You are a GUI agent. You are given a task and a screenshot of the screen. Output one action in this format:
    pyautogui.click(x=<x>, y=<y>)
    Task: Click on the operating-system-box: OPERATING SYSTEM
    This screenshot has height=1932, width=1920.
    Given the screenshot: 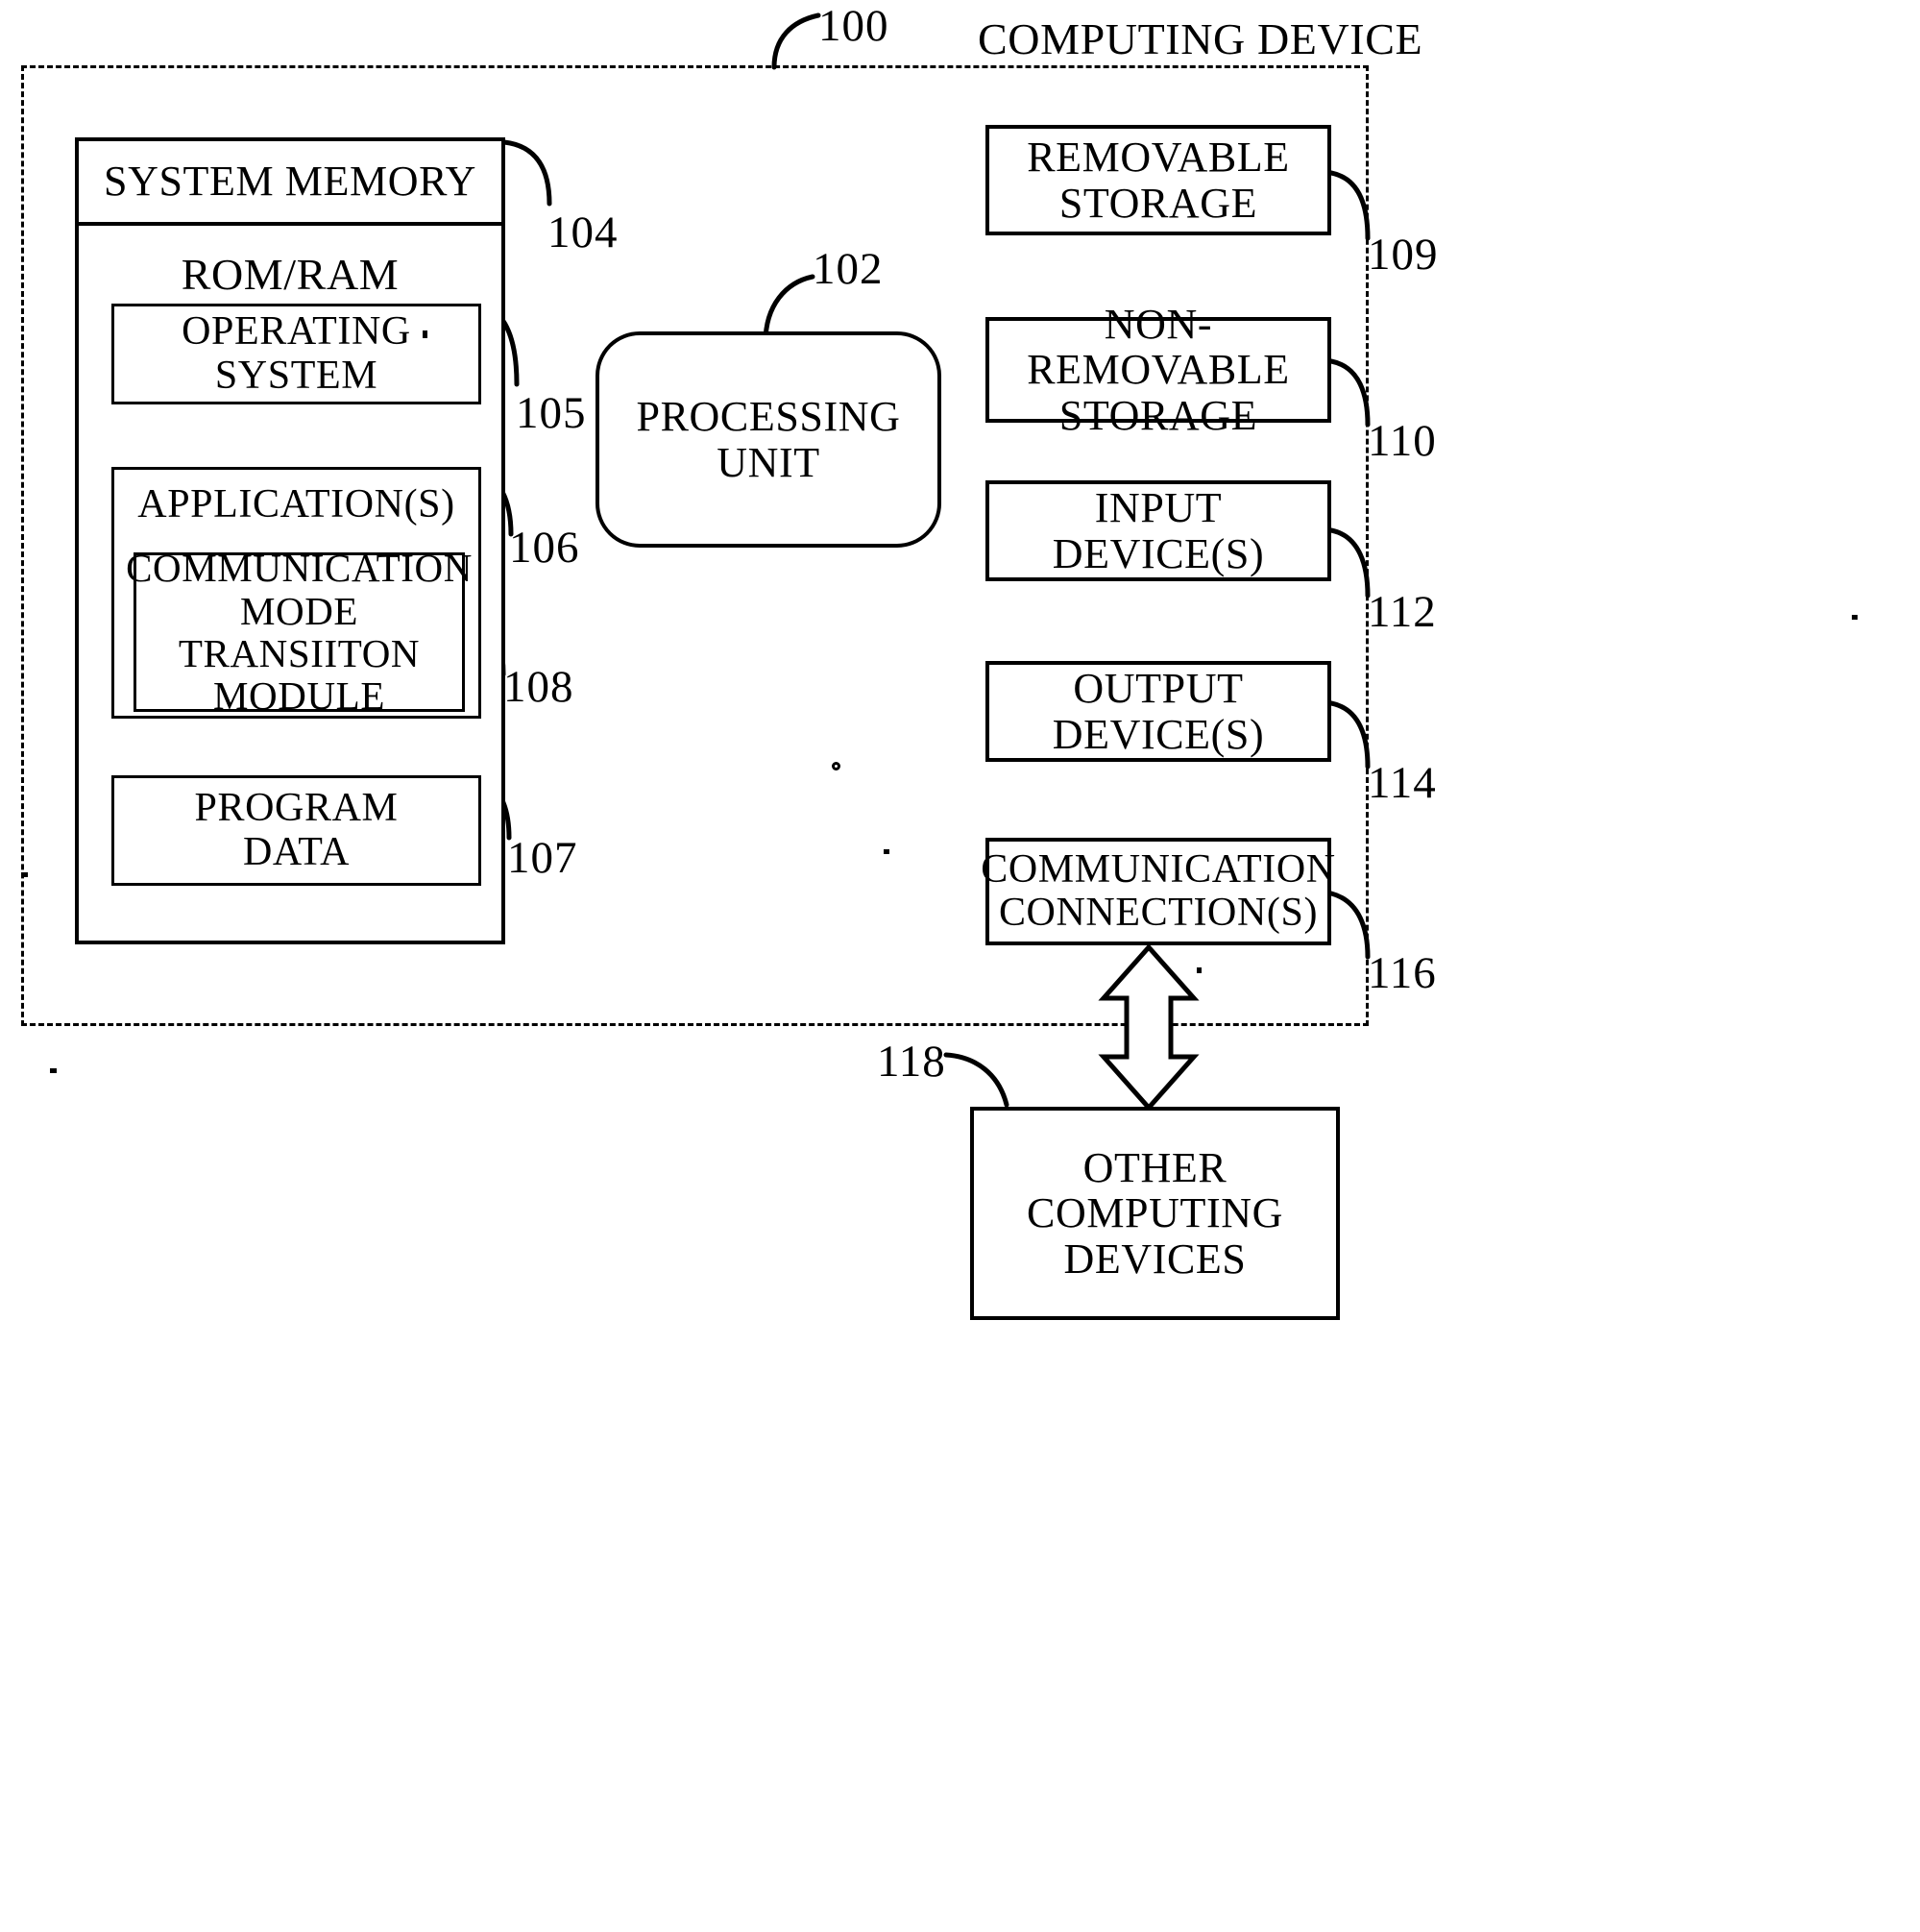 What is the action you would take?
    pyautogui.click(x=296, y=354)
    